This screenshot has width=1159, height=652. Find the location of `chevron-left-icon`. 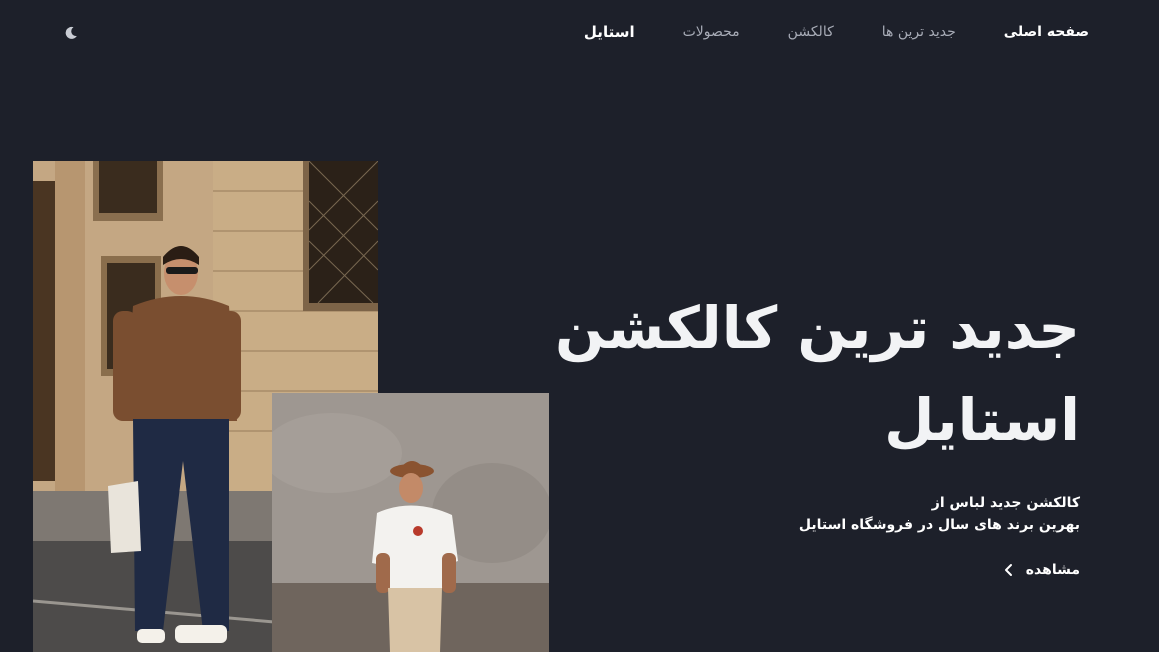

chevron-left-icon is located at coordinates (1008, 570).